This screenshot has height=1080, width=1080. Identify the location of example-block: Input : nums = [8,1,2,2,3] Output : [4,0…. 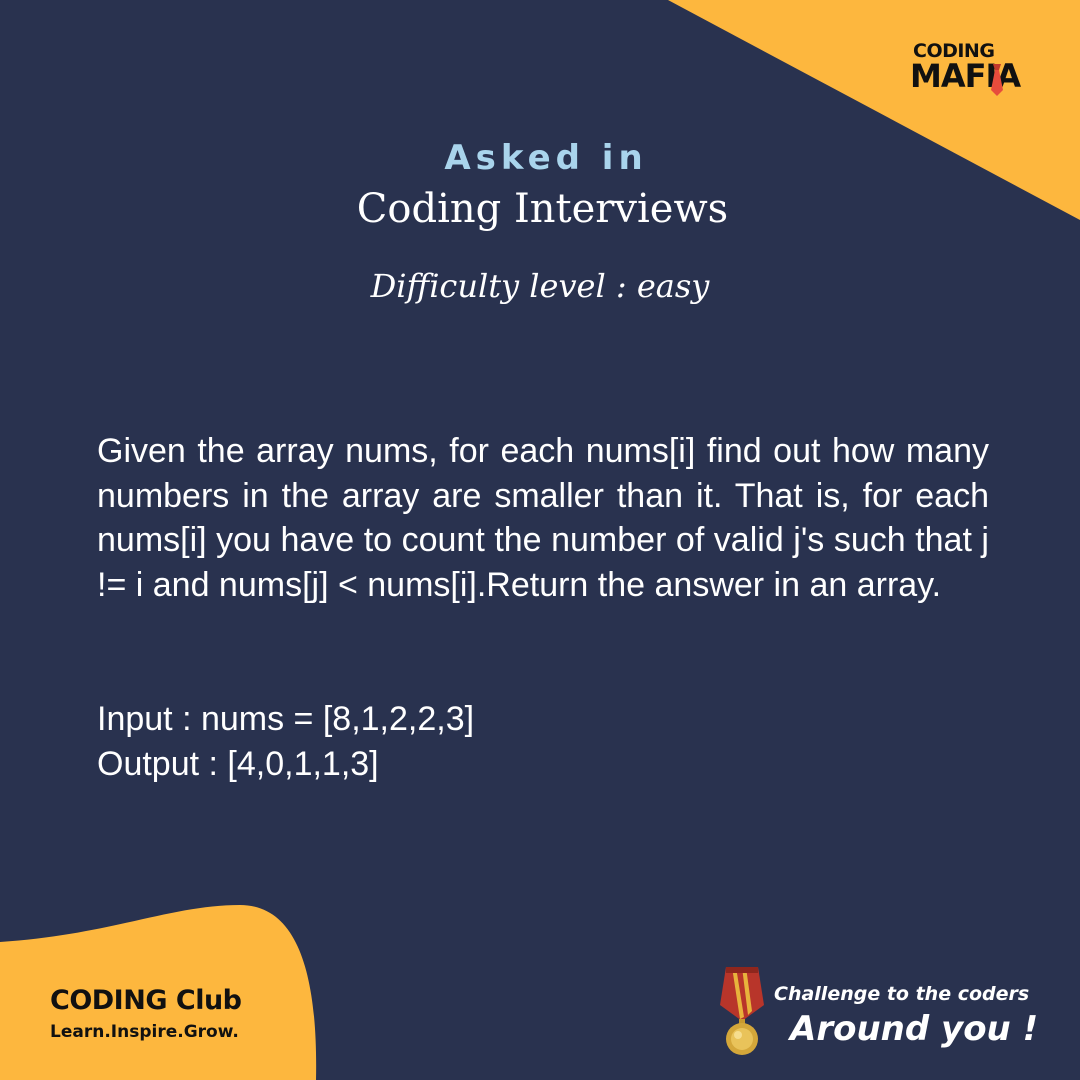
(285, 741).